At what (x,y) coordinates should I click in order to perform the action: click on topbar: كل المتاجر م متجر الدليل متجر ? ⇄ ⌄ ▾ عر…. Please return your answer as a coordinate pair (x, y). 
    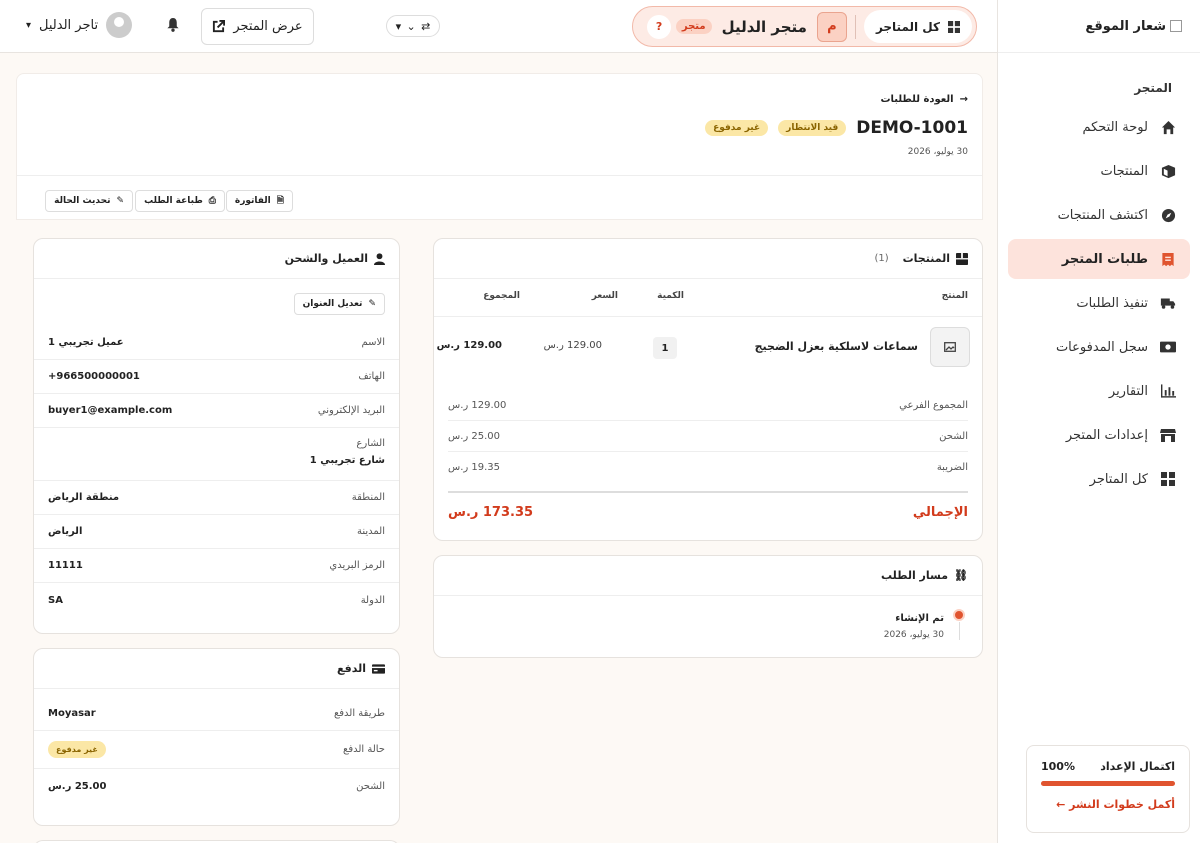
    Looking at the image, I should click on (498, 26).